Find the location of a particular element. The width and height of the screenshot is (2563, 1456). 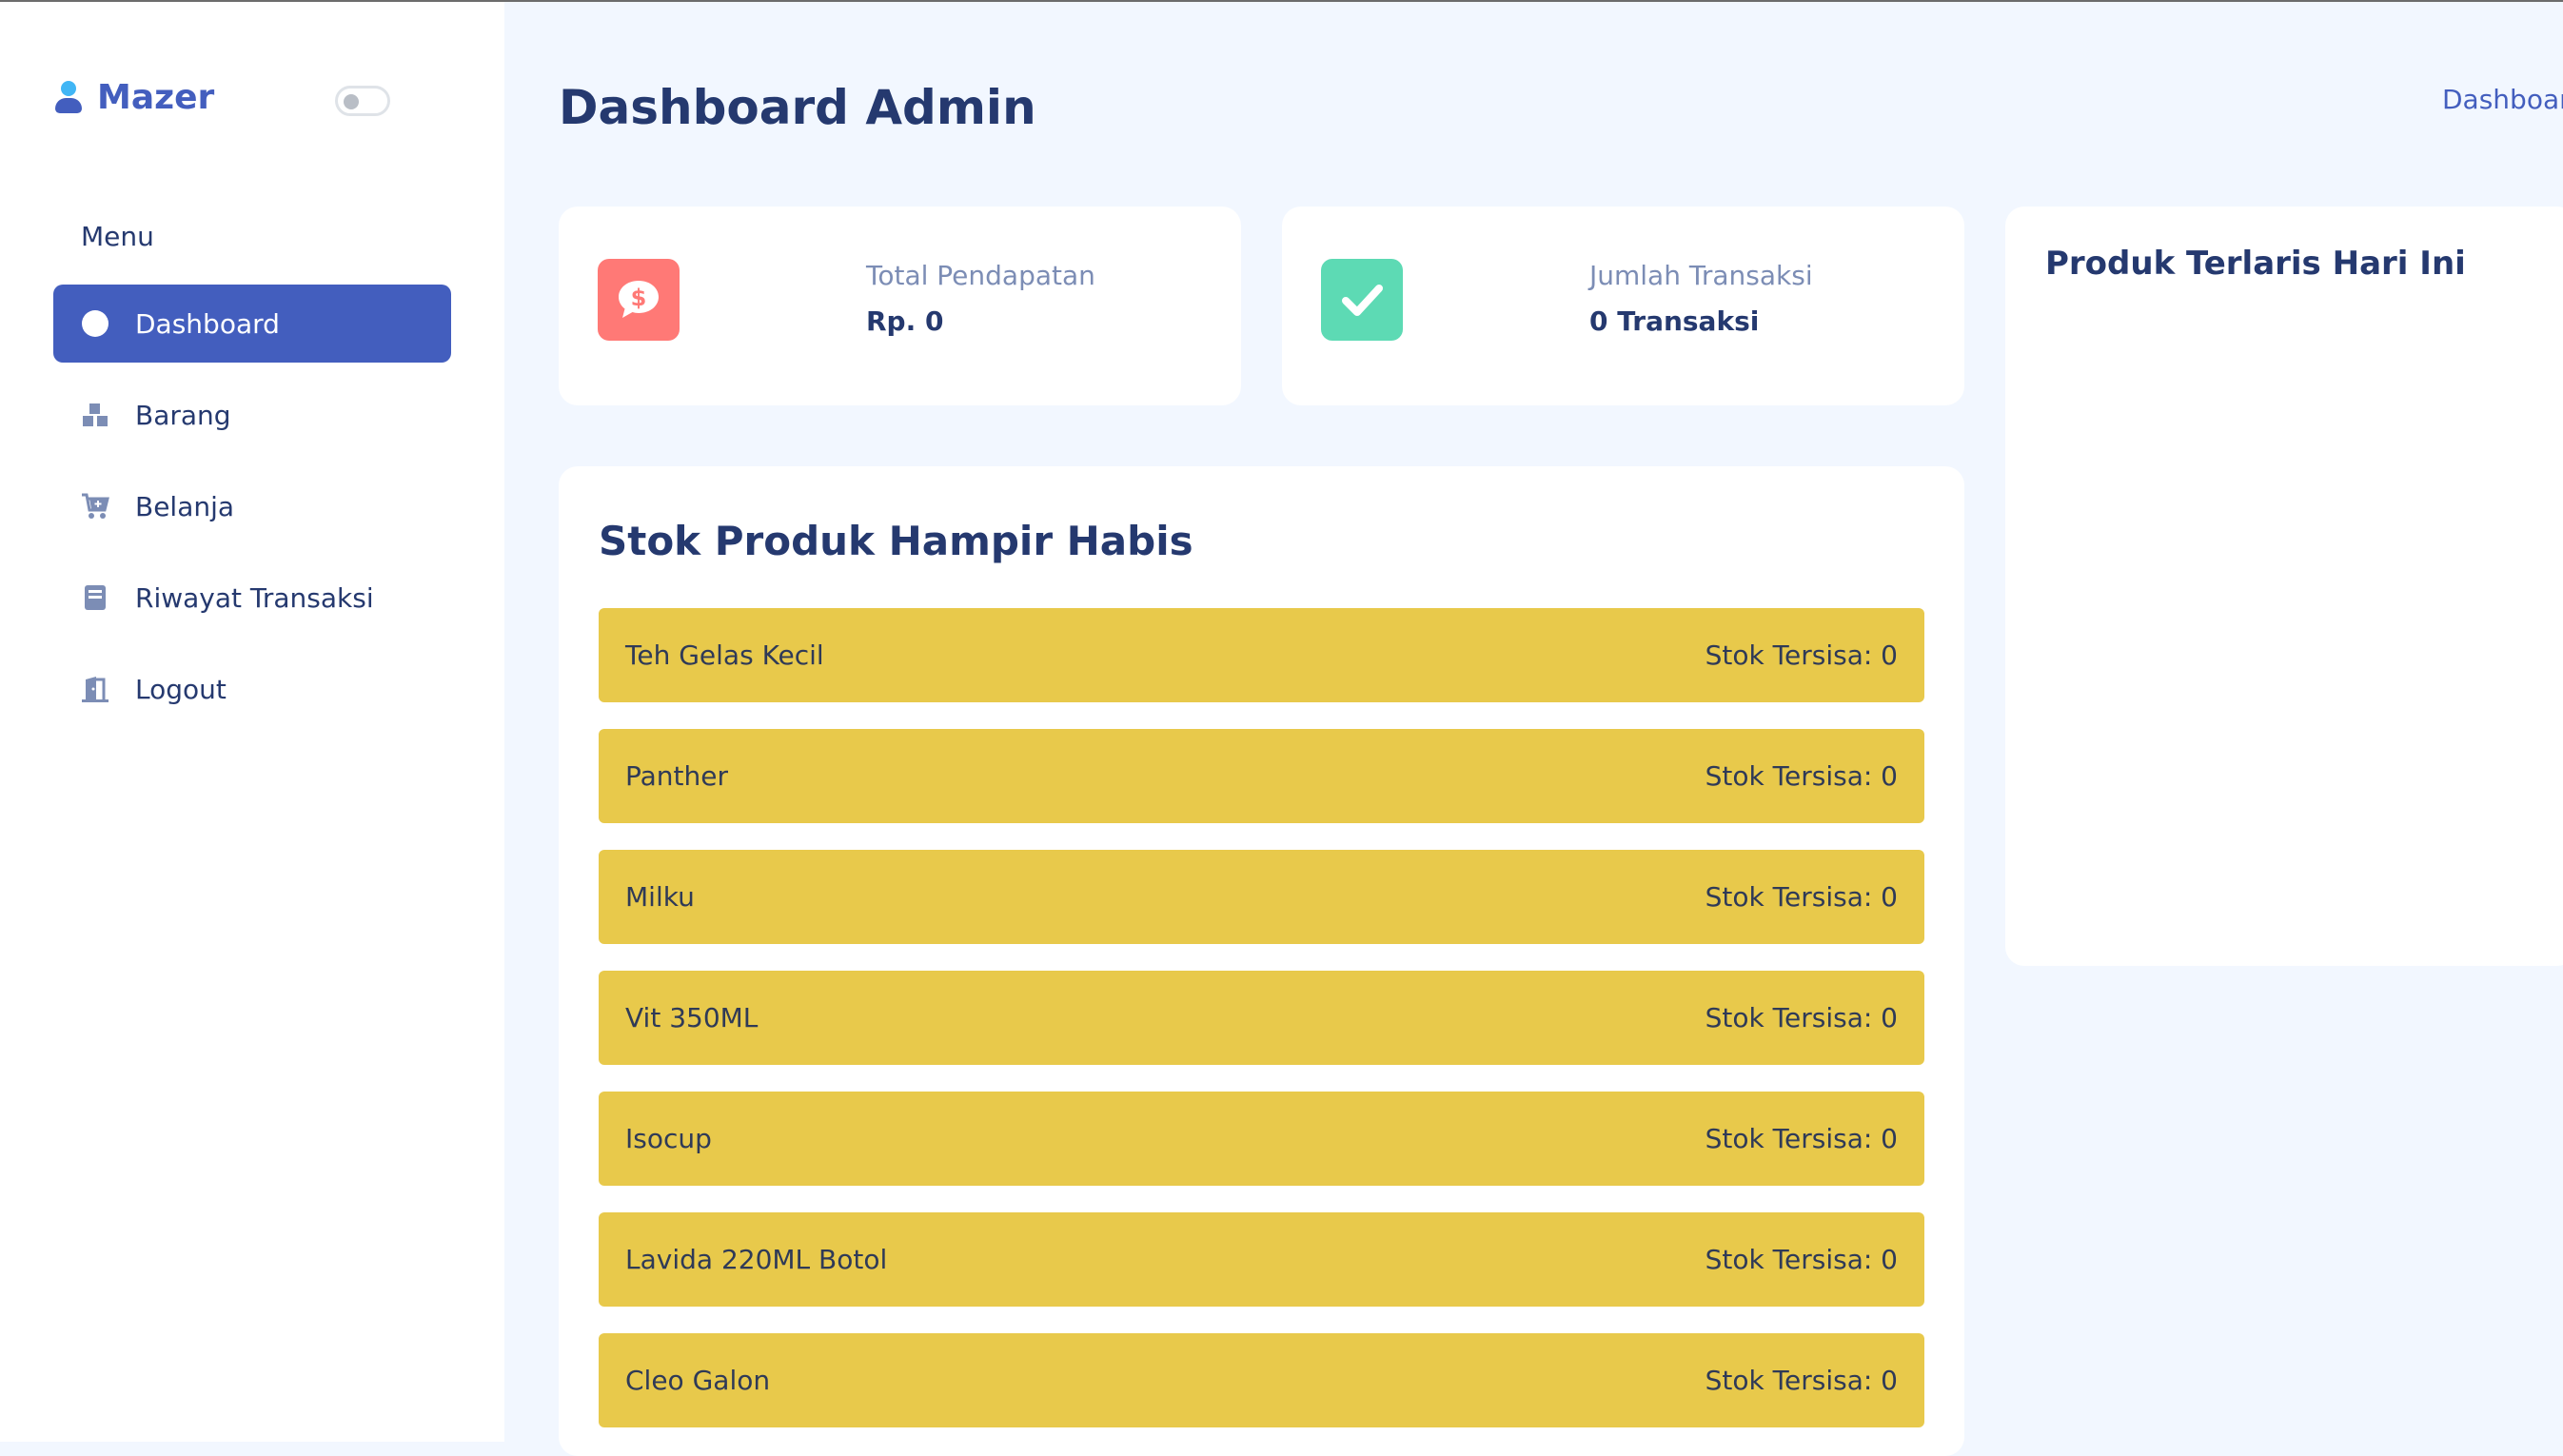

stat-label: Jumlah Transaksi is located at coordinates (1701, 275).